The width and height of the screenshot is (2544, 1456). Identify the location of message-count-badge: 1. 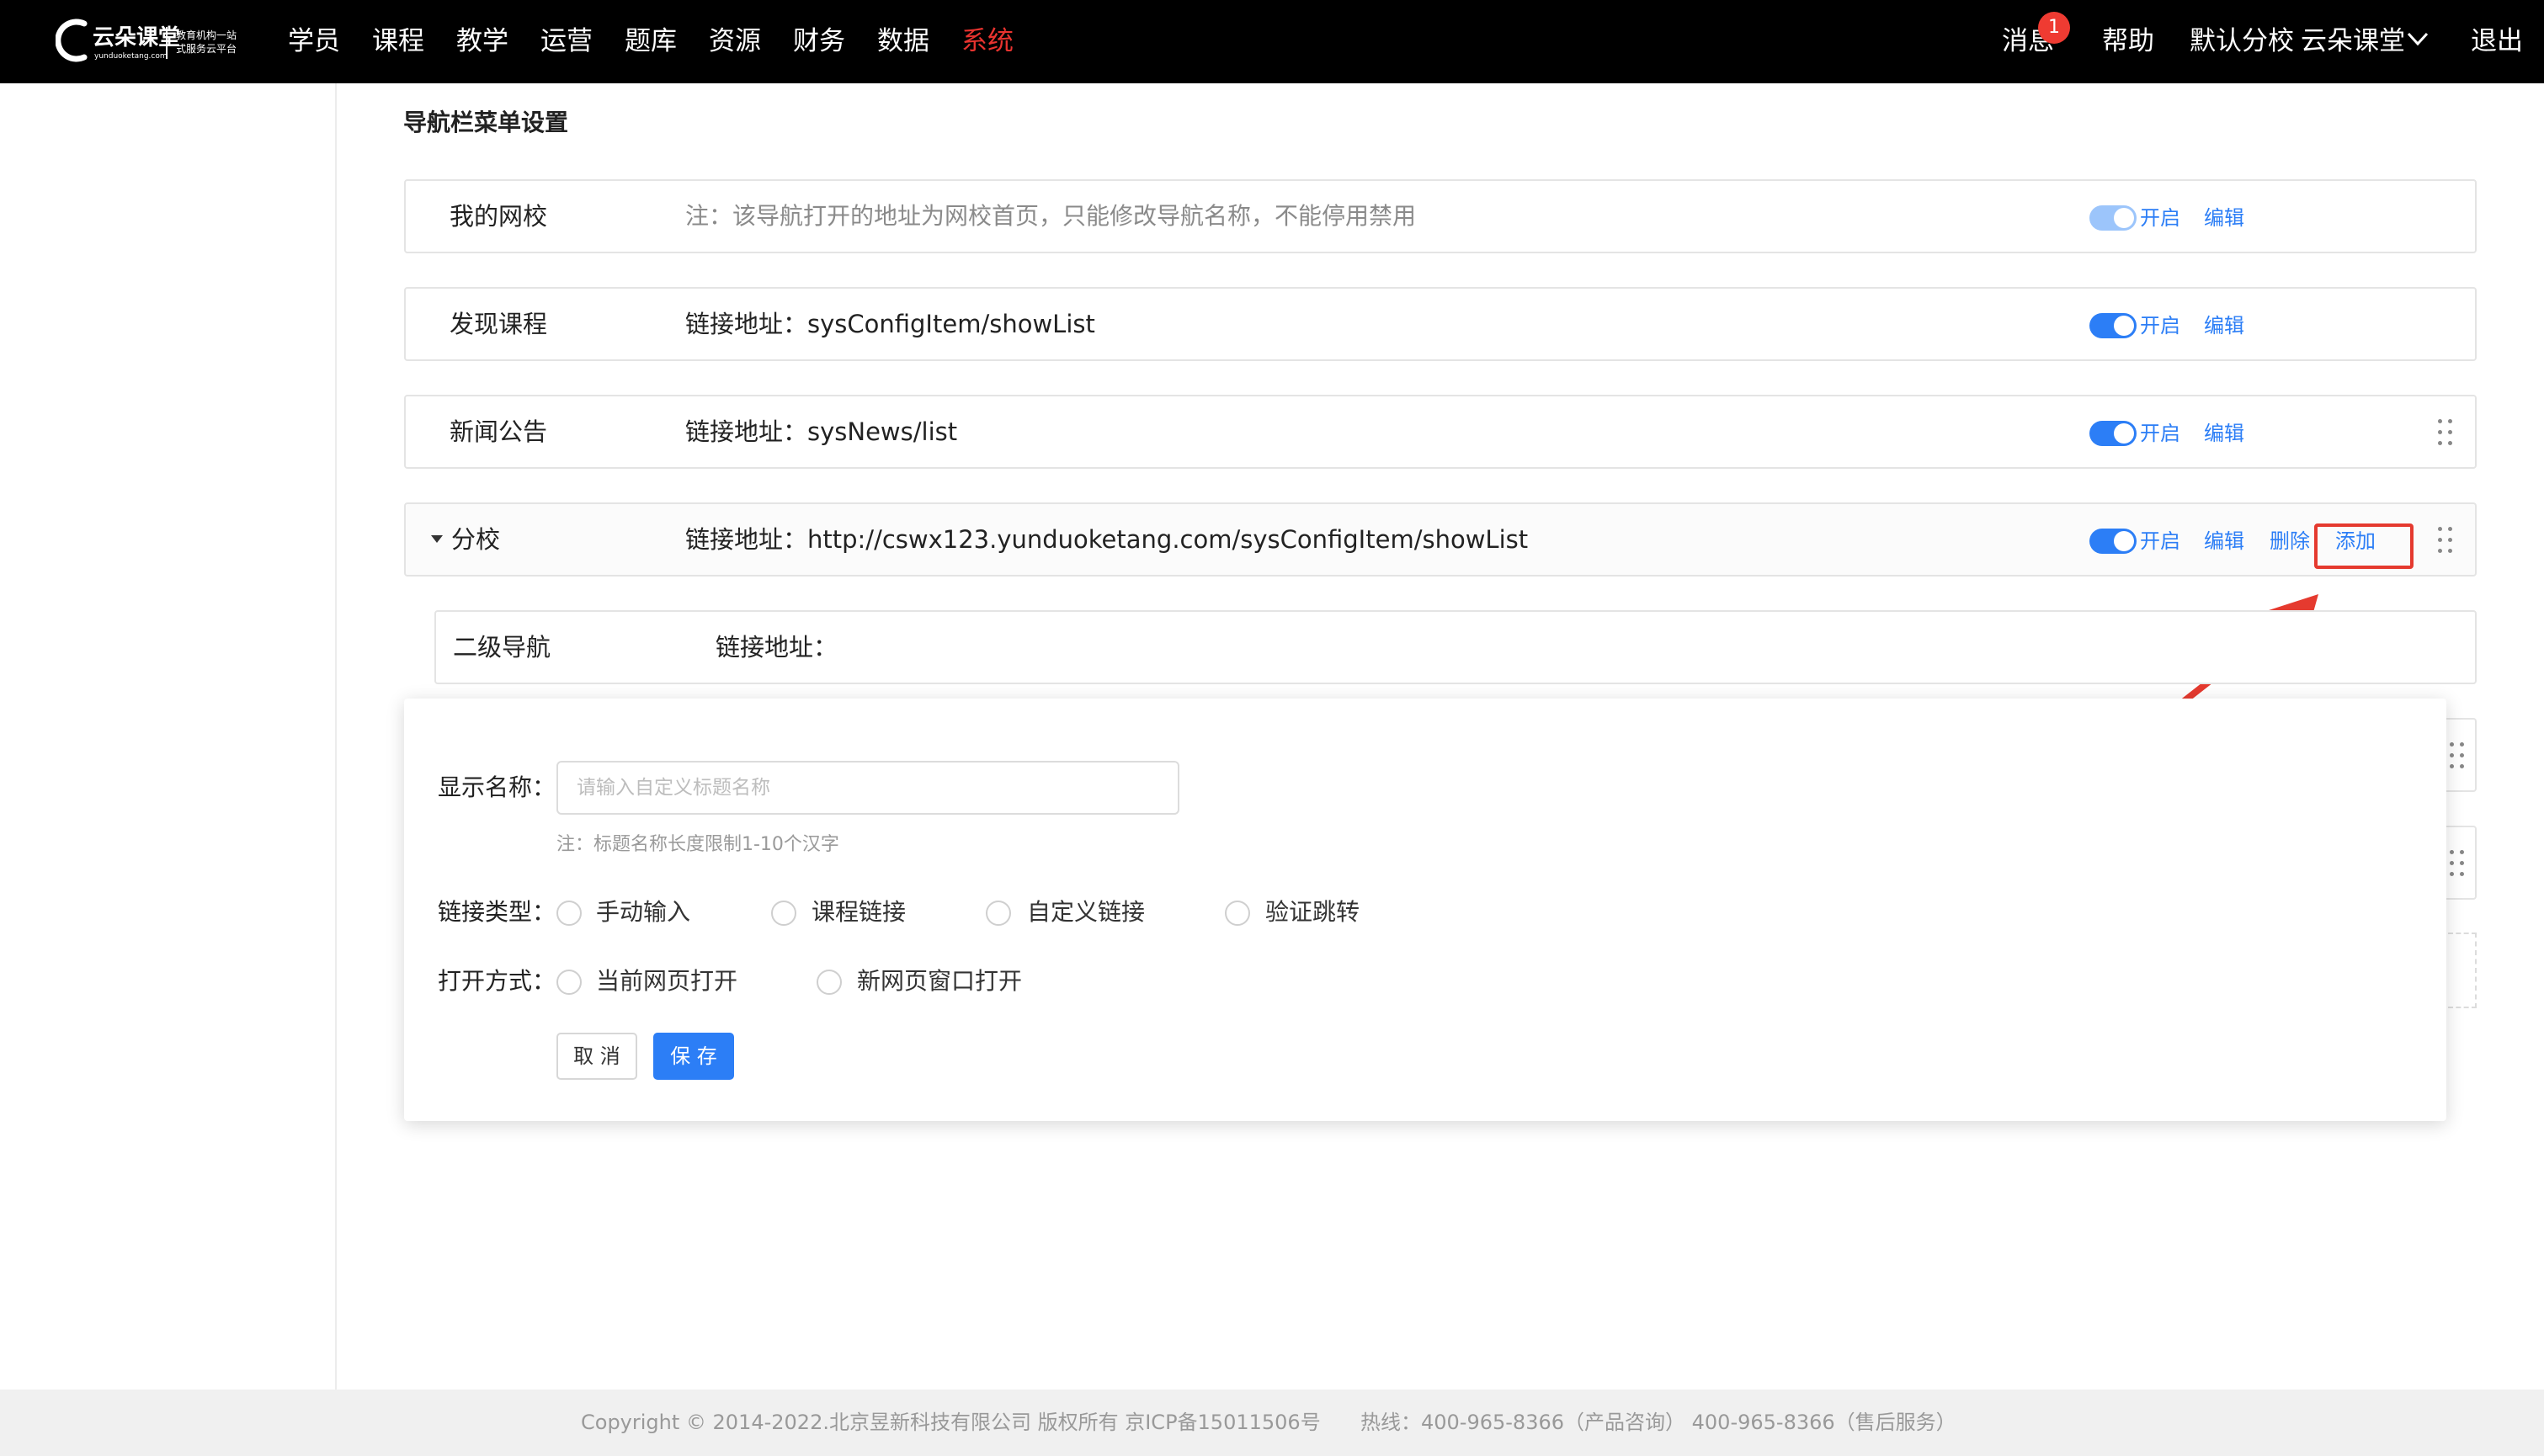
(2054, 28).